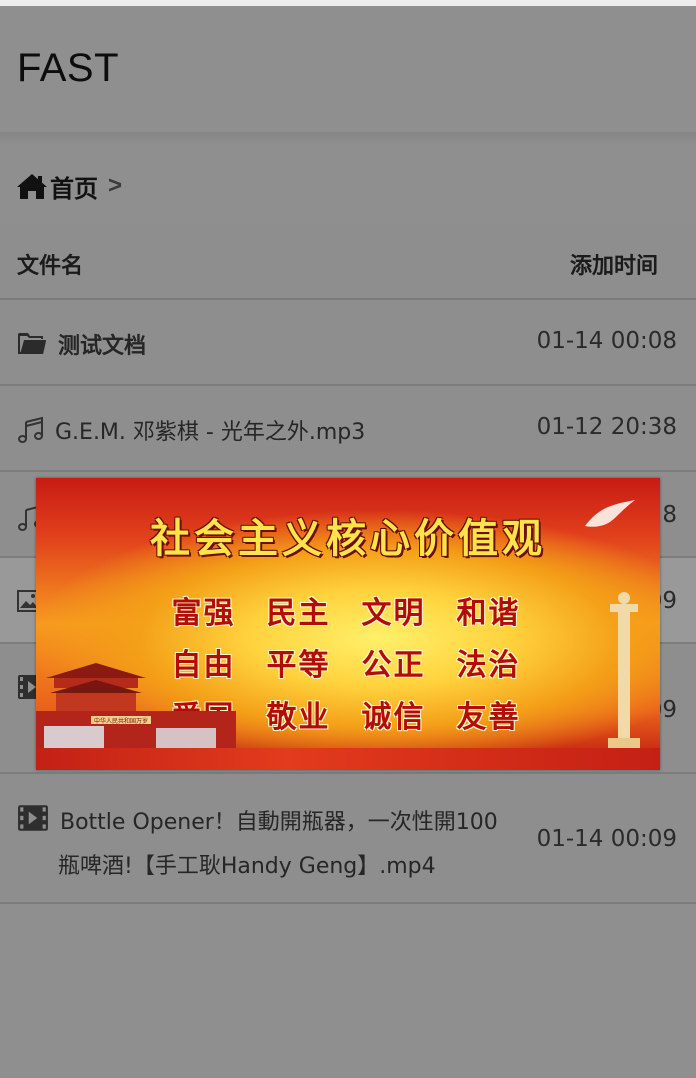 The image size is (696, 1078). I want to click on home-icon, so click(32, 186).